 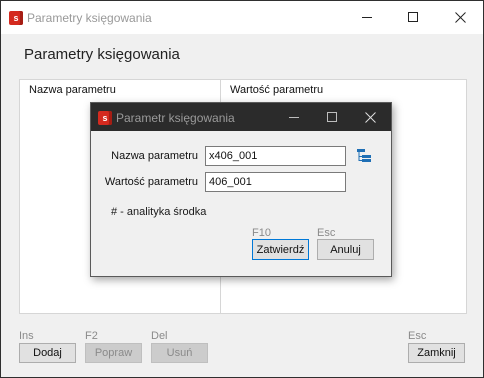 What do you see at coordinates (102, 54) in the screenshot?
I see `page-title: Parametry księgowania` at bounding box center [102, 54].